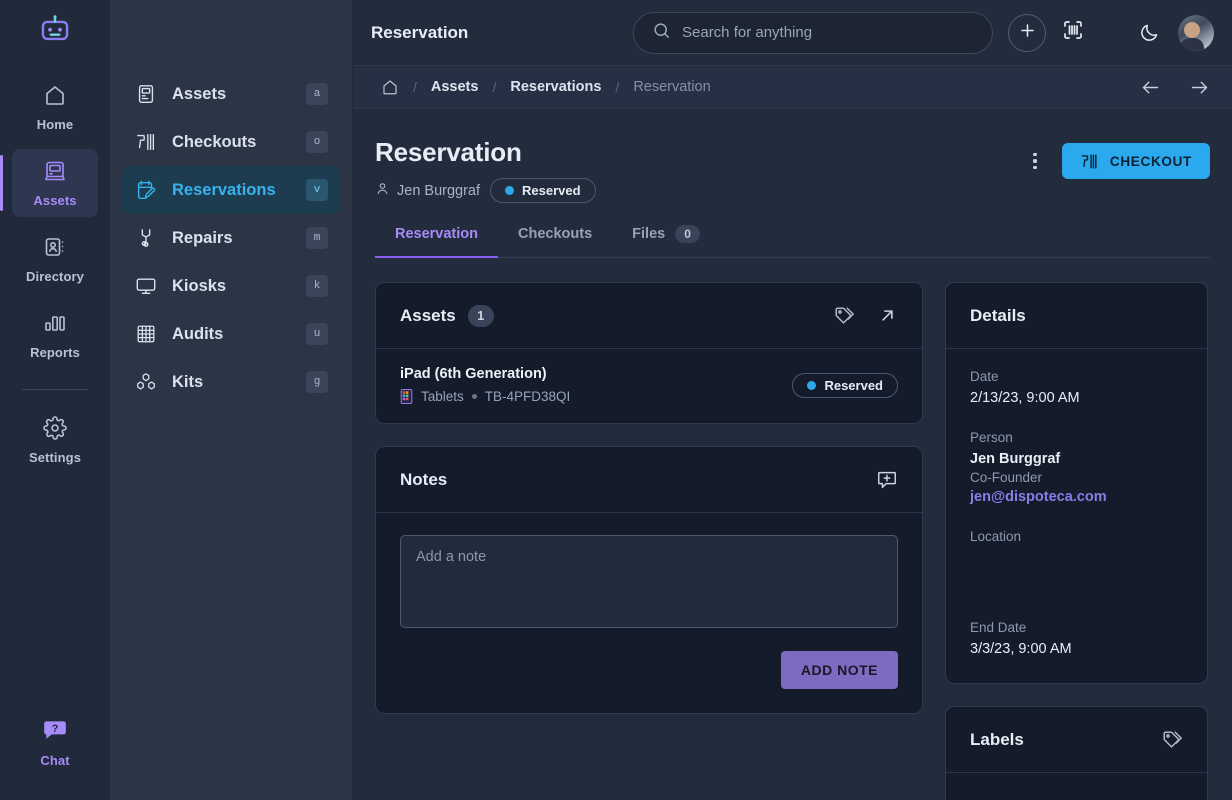  I want to click on add-comment-icon, so click(887, 480).